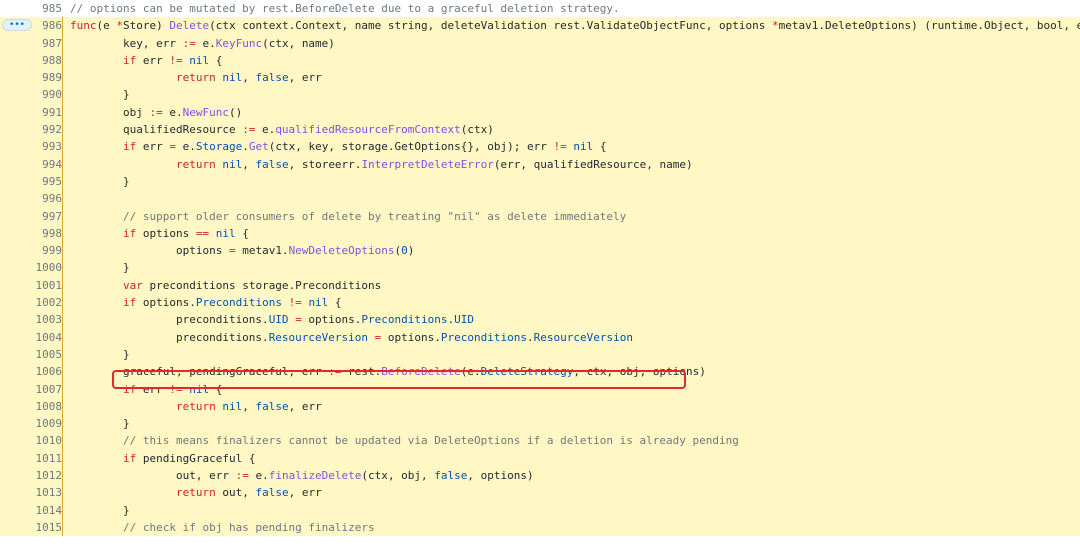  I want to click on line-gutter: 990, so click(31, 95).